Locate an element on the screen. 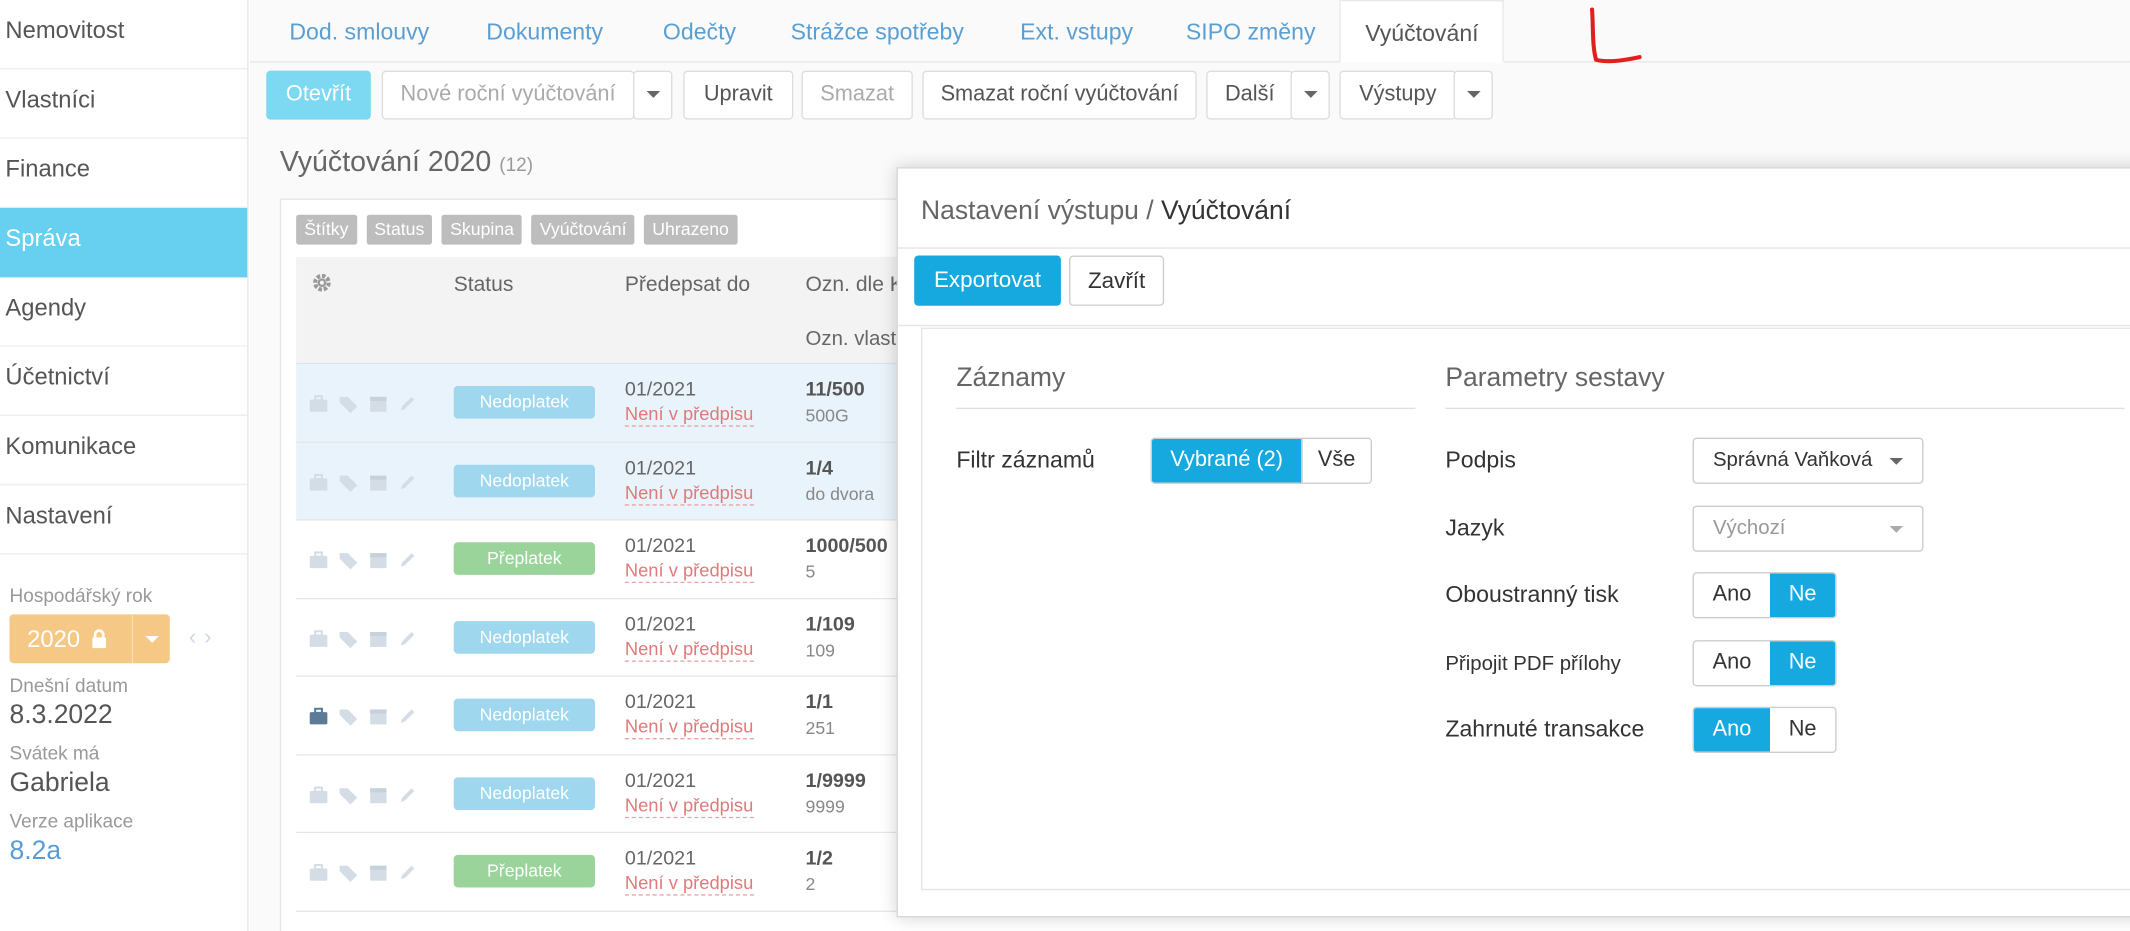 The image size is (2130, 931). duplex-no-option: Ne is located at coordinates (1802, 595).